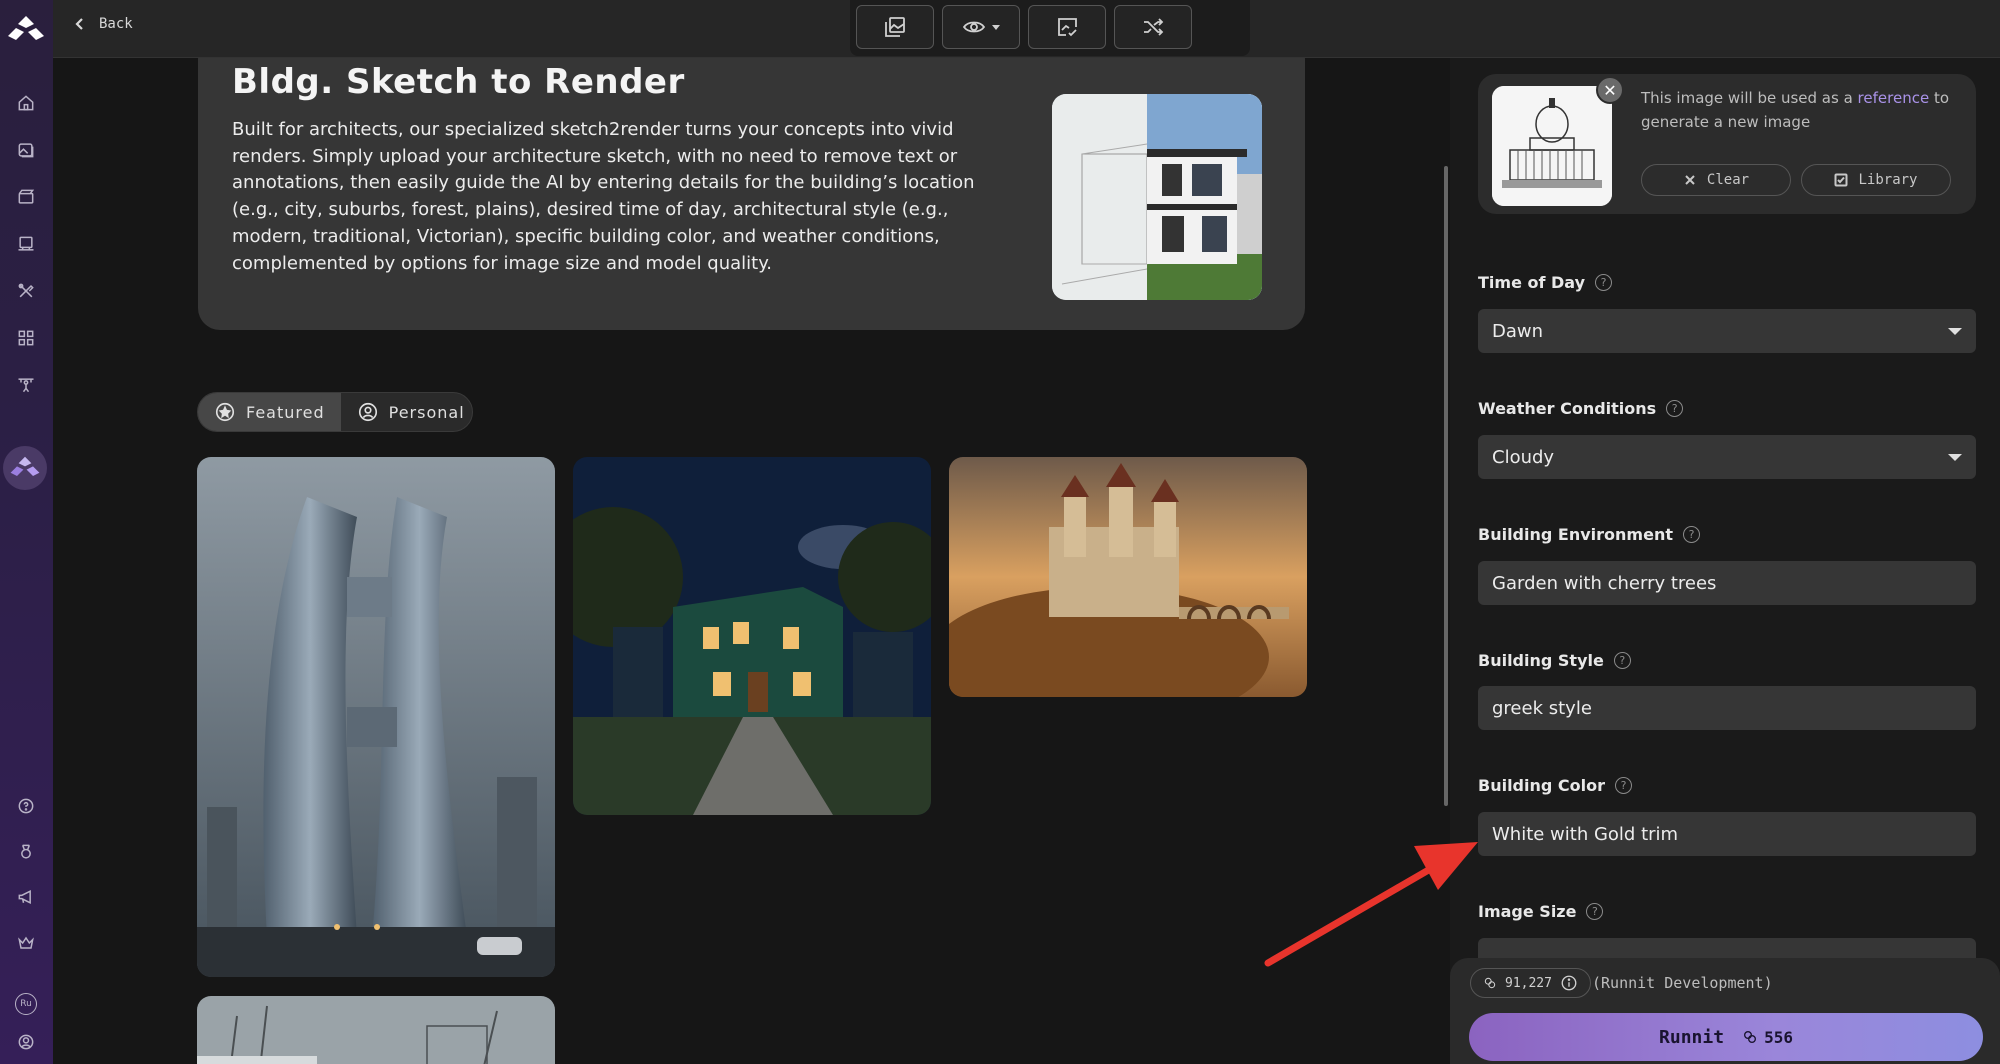 Image resolution: width=2000 pixels, height=1064 pixels. I want to click on main-scrollbar, so click(1446, 486).